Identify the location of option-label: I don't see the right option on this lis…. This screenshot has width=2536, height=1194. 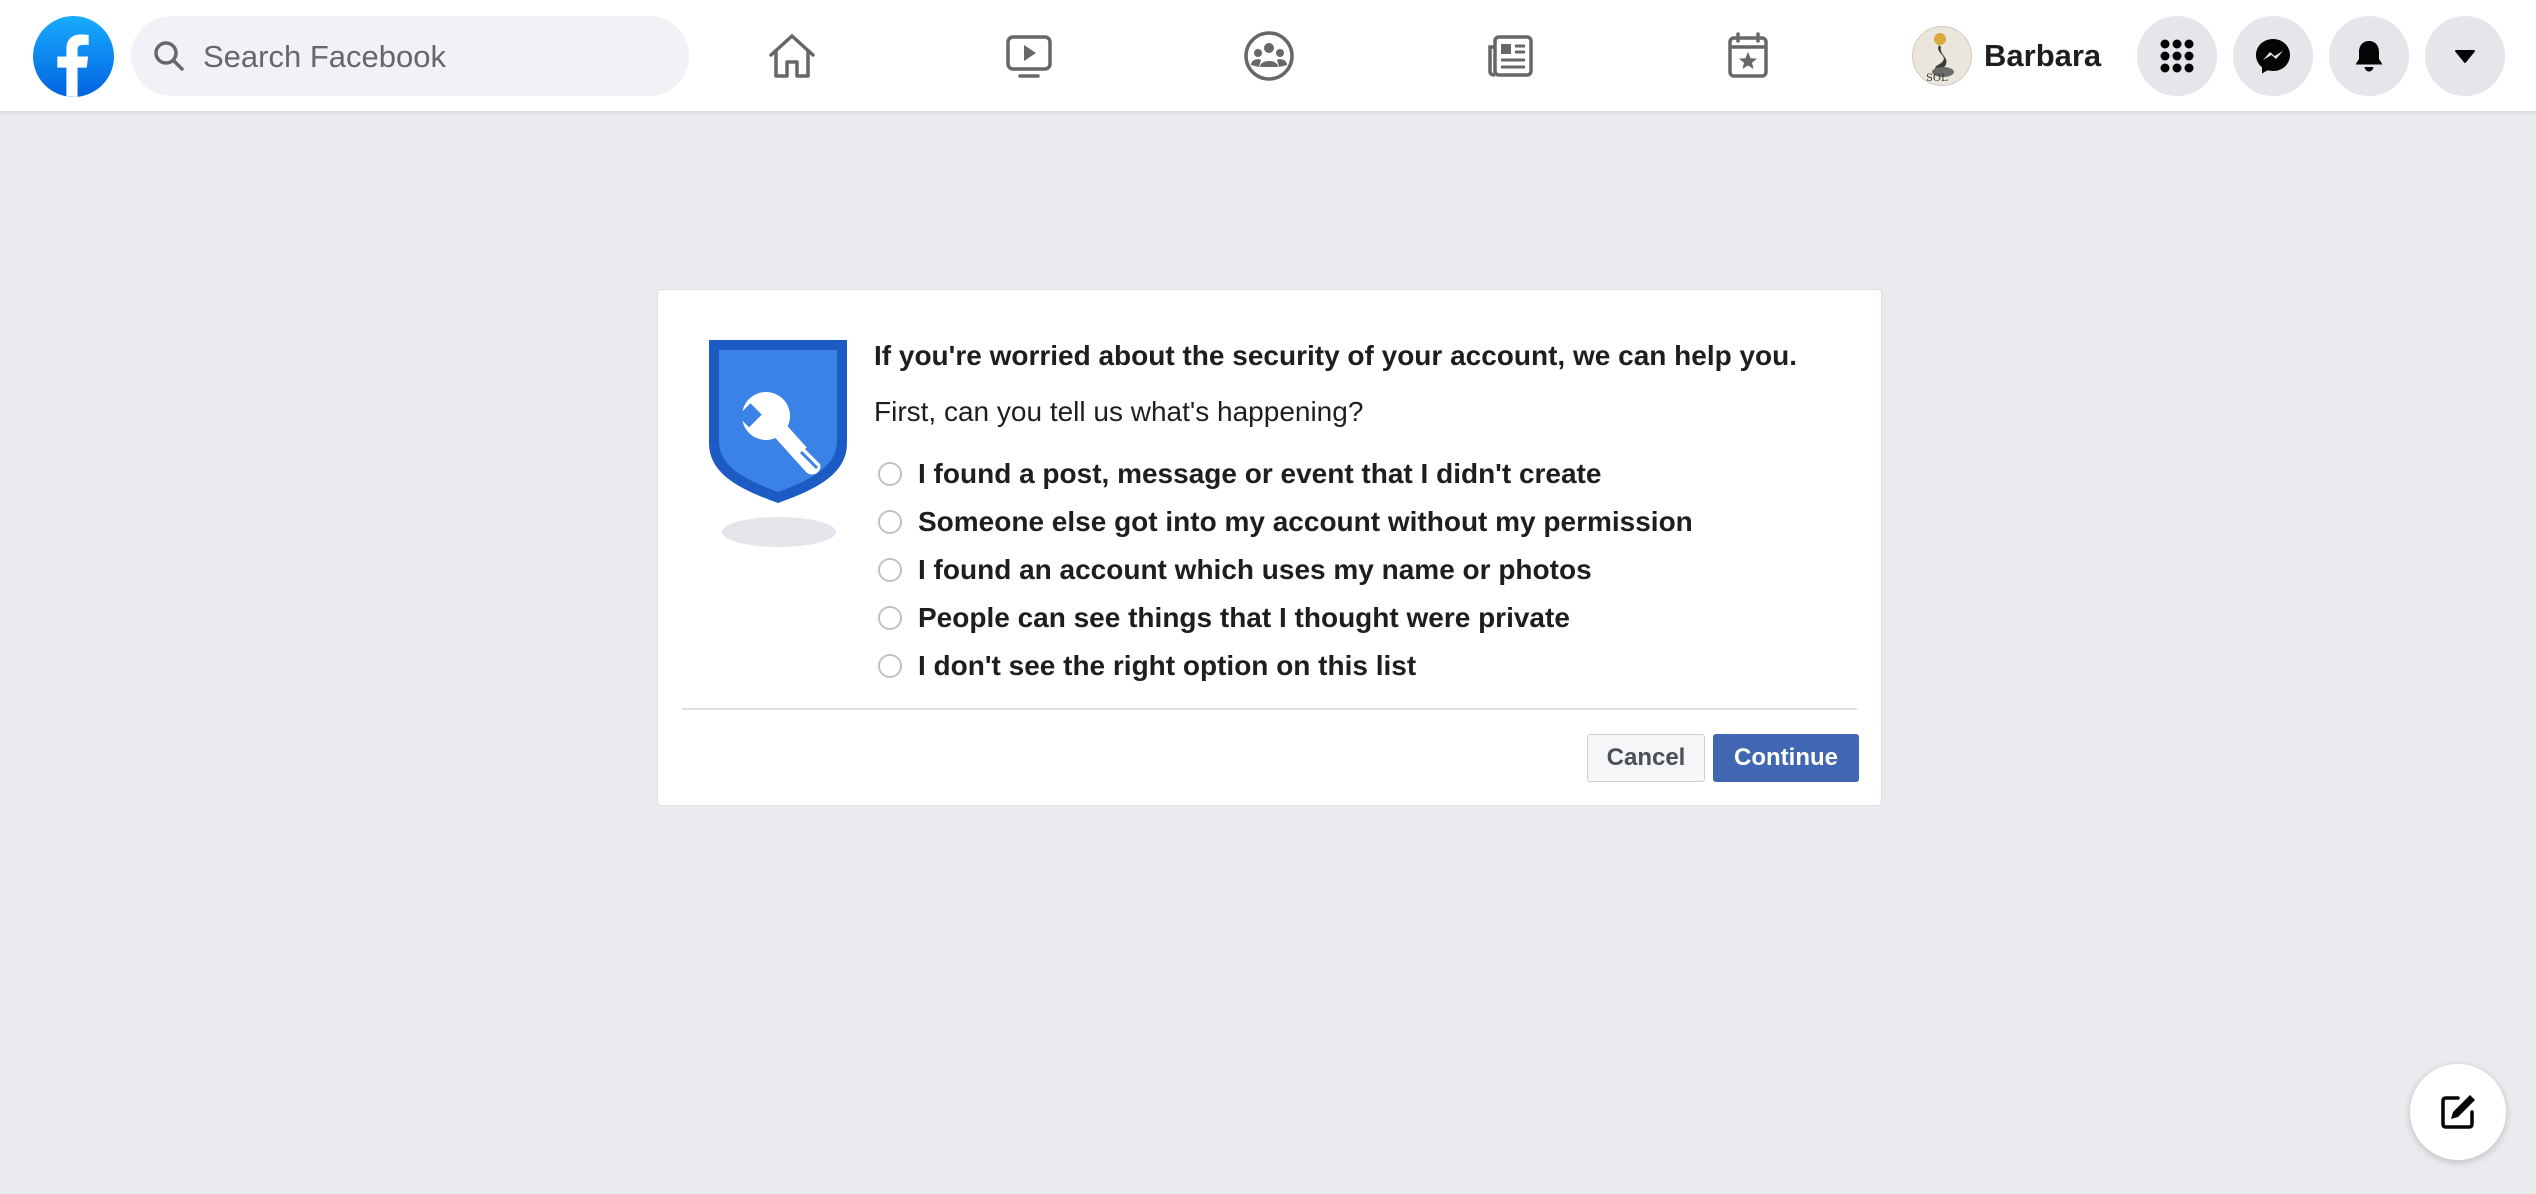
(1167, 666).